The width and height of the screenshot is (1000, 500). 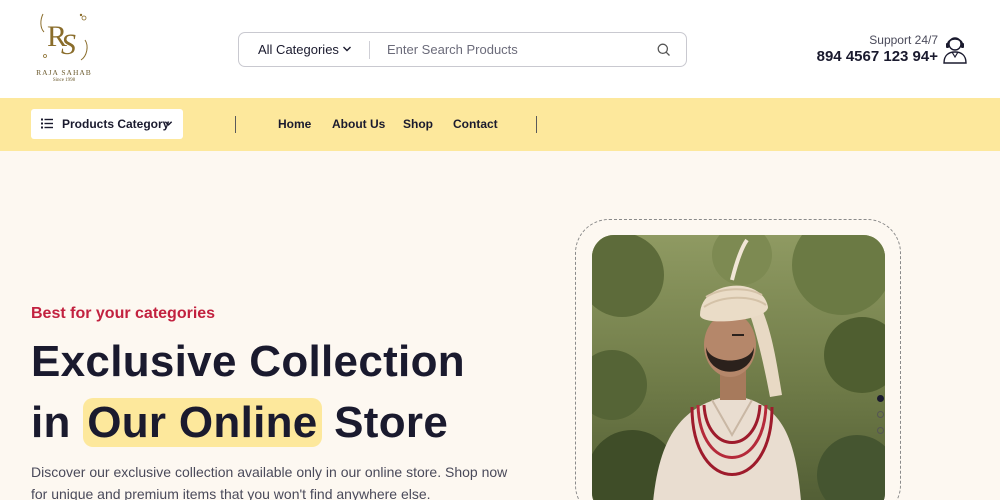 What do you see at coordinates (298, 49) in the screenshot?
I see `search-category-select: All Categories` at bounding box center [298, 49].